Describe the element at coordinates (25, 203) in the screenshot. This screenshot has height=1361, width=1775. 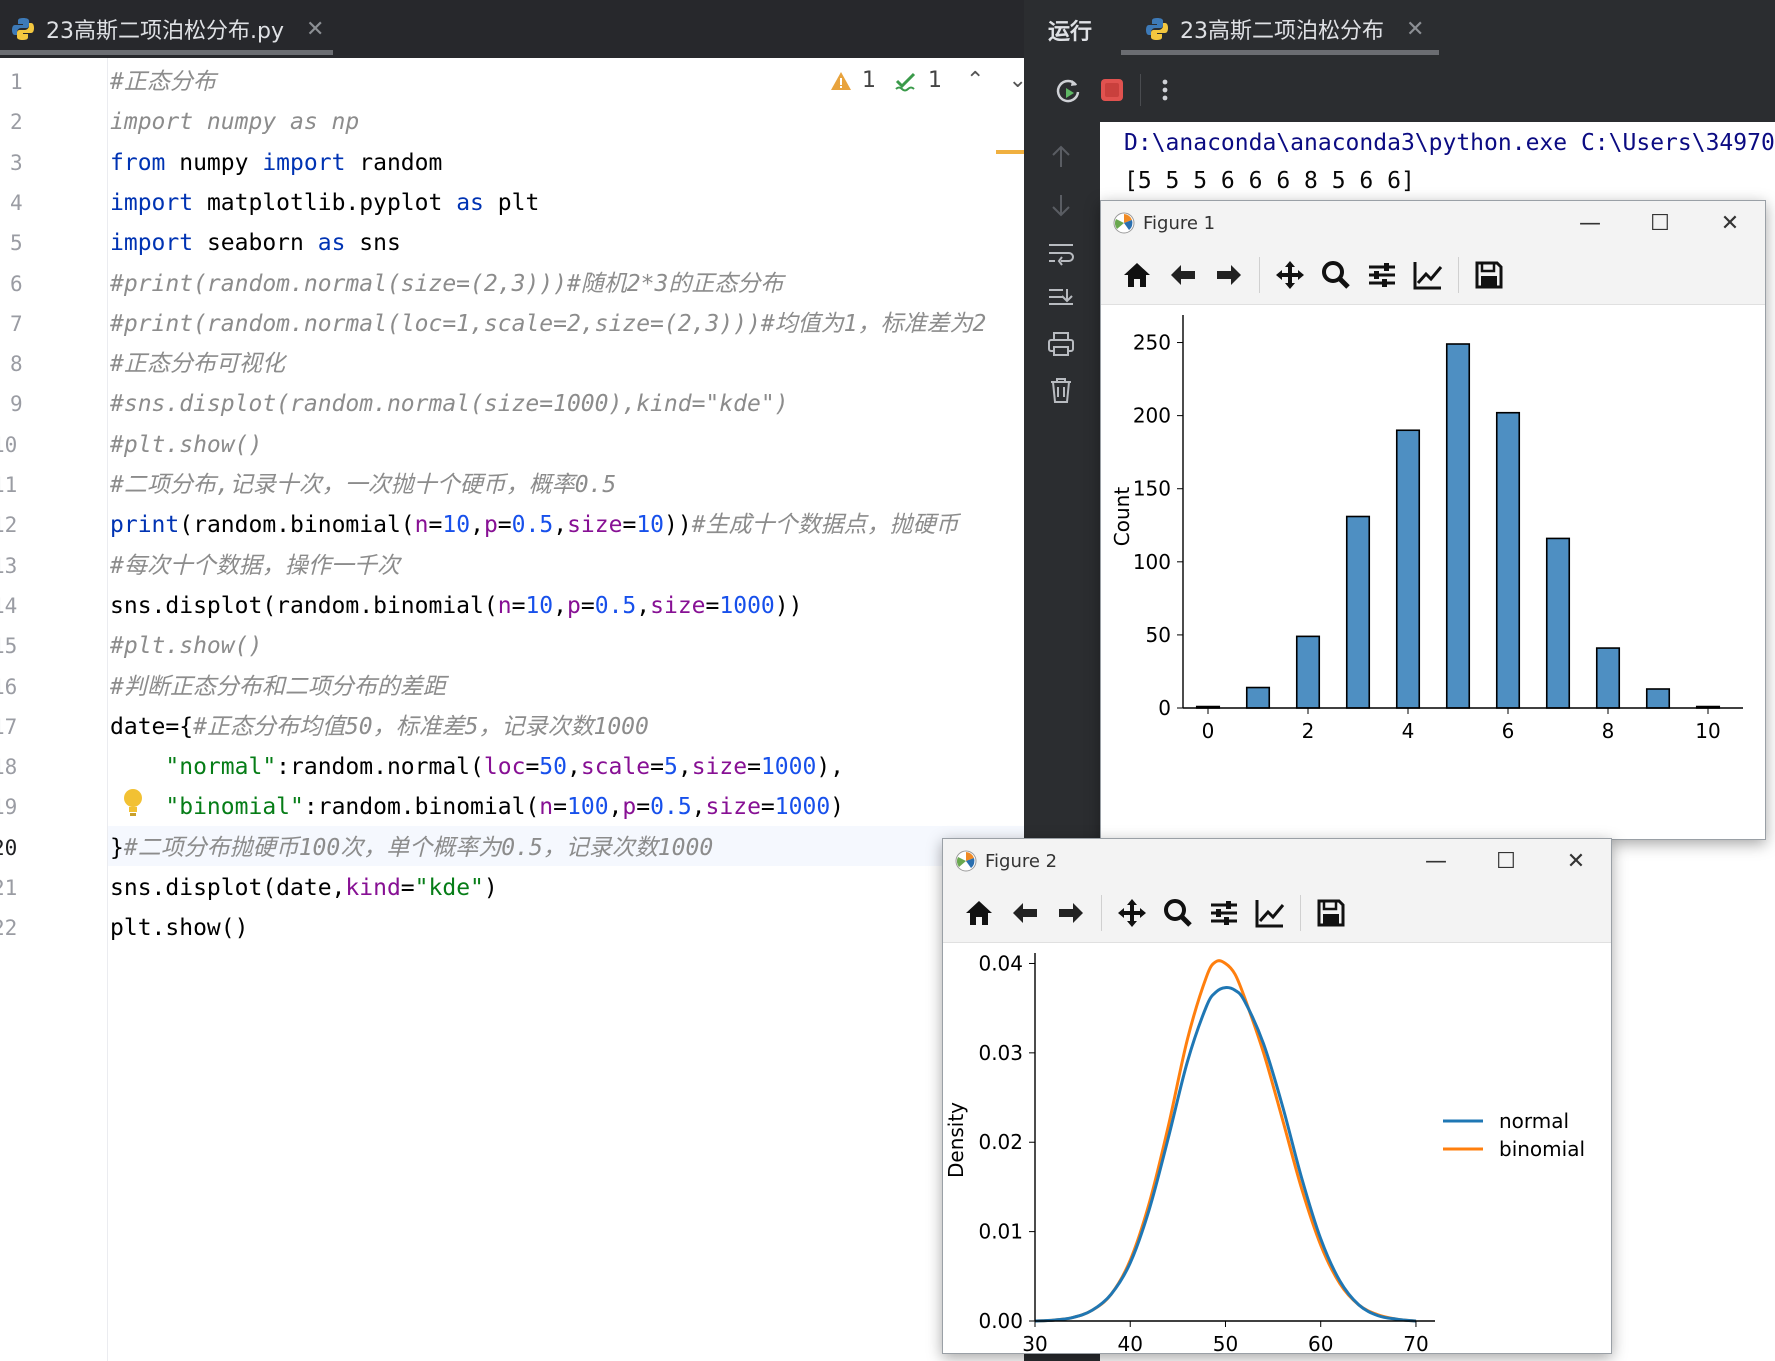
I see `line-number: 4` at that location.